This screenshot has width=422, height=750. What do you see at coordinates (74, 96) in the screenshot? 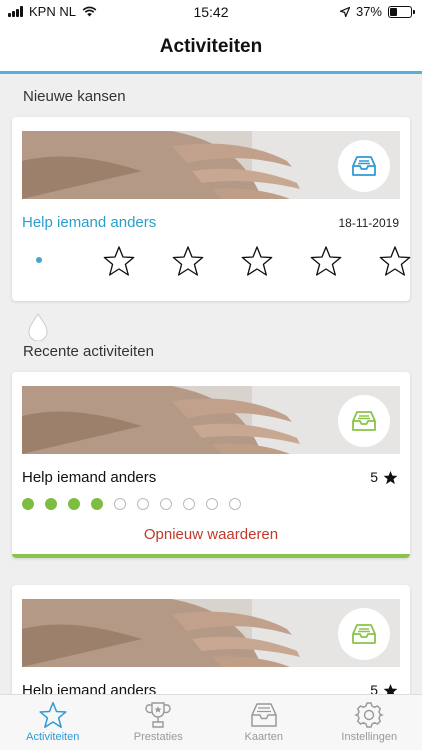
I see `section-title-new: Nieuwe kansen` at bounding box center [74, 96].